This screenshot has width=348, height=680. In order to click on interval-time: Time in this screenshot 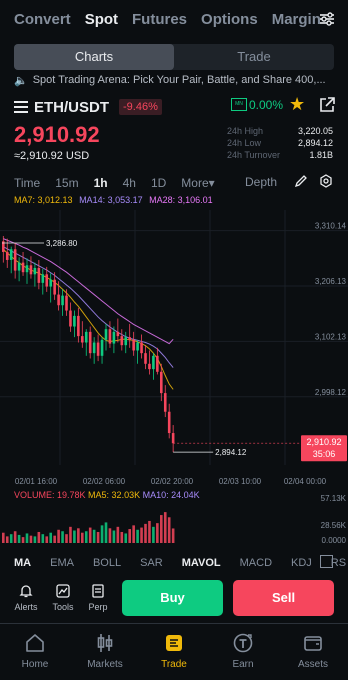, I will do `click(27, 183)`.